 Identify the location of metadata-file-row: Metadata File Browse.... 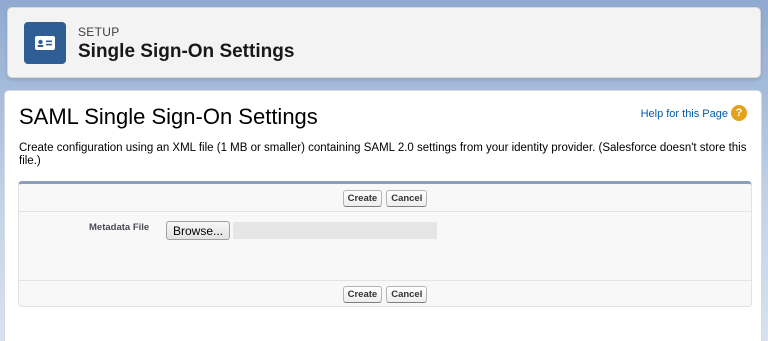
(385, 229).